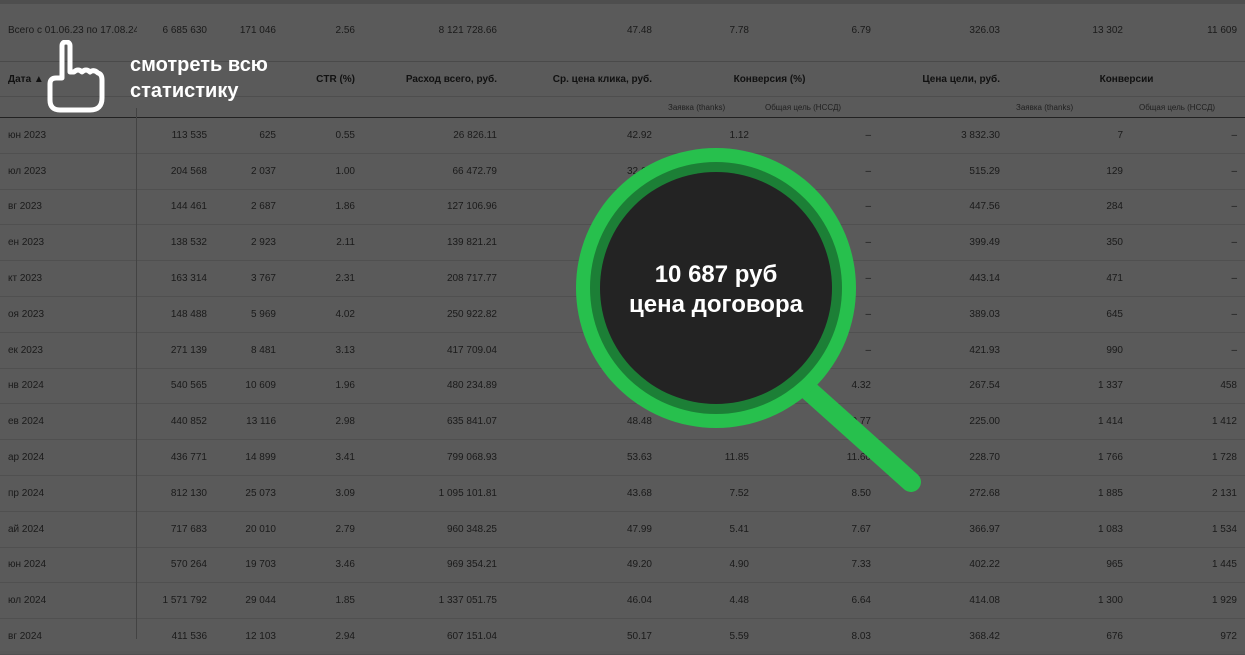 The height and width of the screenshot is (655, 1245). What do you see at coordinates (1188, 422) in the screenshot?
I see `table-cell: 1 412` at bounding box center [1188, 422].